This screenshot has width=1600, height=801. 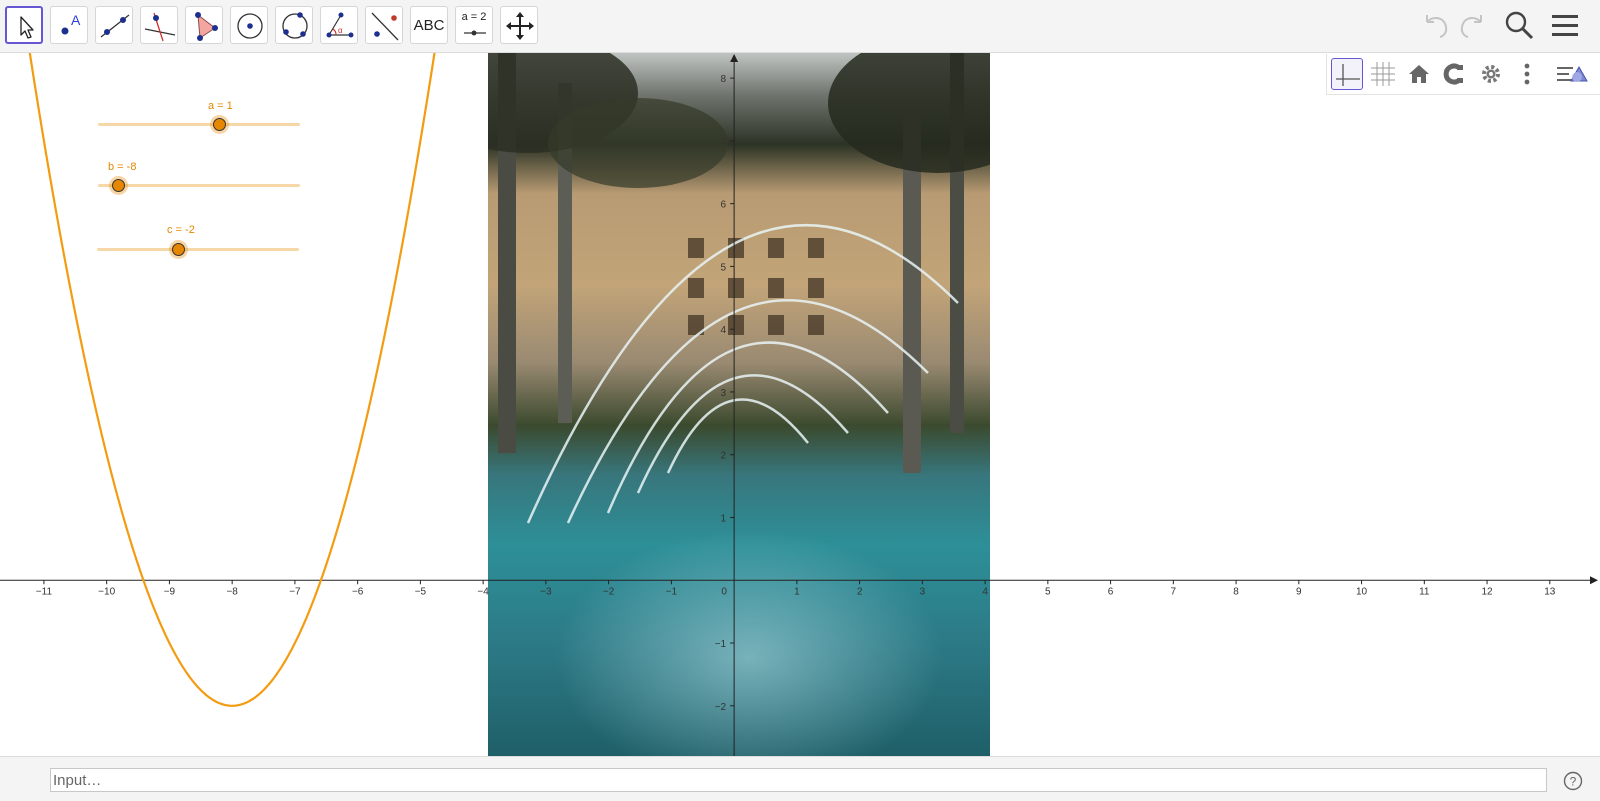 I want to click on x-tick-label: 13, so click(x=1550, y=591).